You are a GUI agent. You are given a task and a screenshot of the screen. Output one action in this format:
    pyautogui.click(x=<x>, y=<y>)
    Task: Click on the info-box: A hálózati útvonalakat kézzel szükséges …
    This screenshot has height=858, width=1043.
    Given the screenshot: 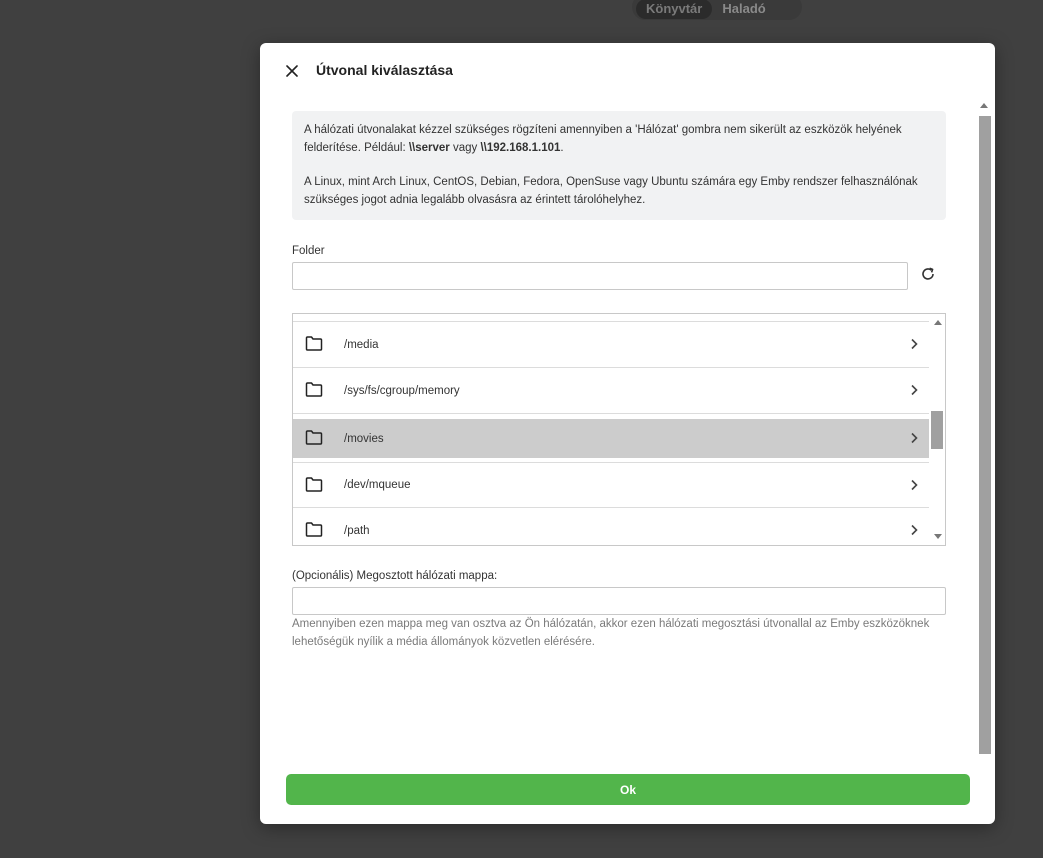 What is the action you would take?
    pyautogui.click(x=619, y=165)
    